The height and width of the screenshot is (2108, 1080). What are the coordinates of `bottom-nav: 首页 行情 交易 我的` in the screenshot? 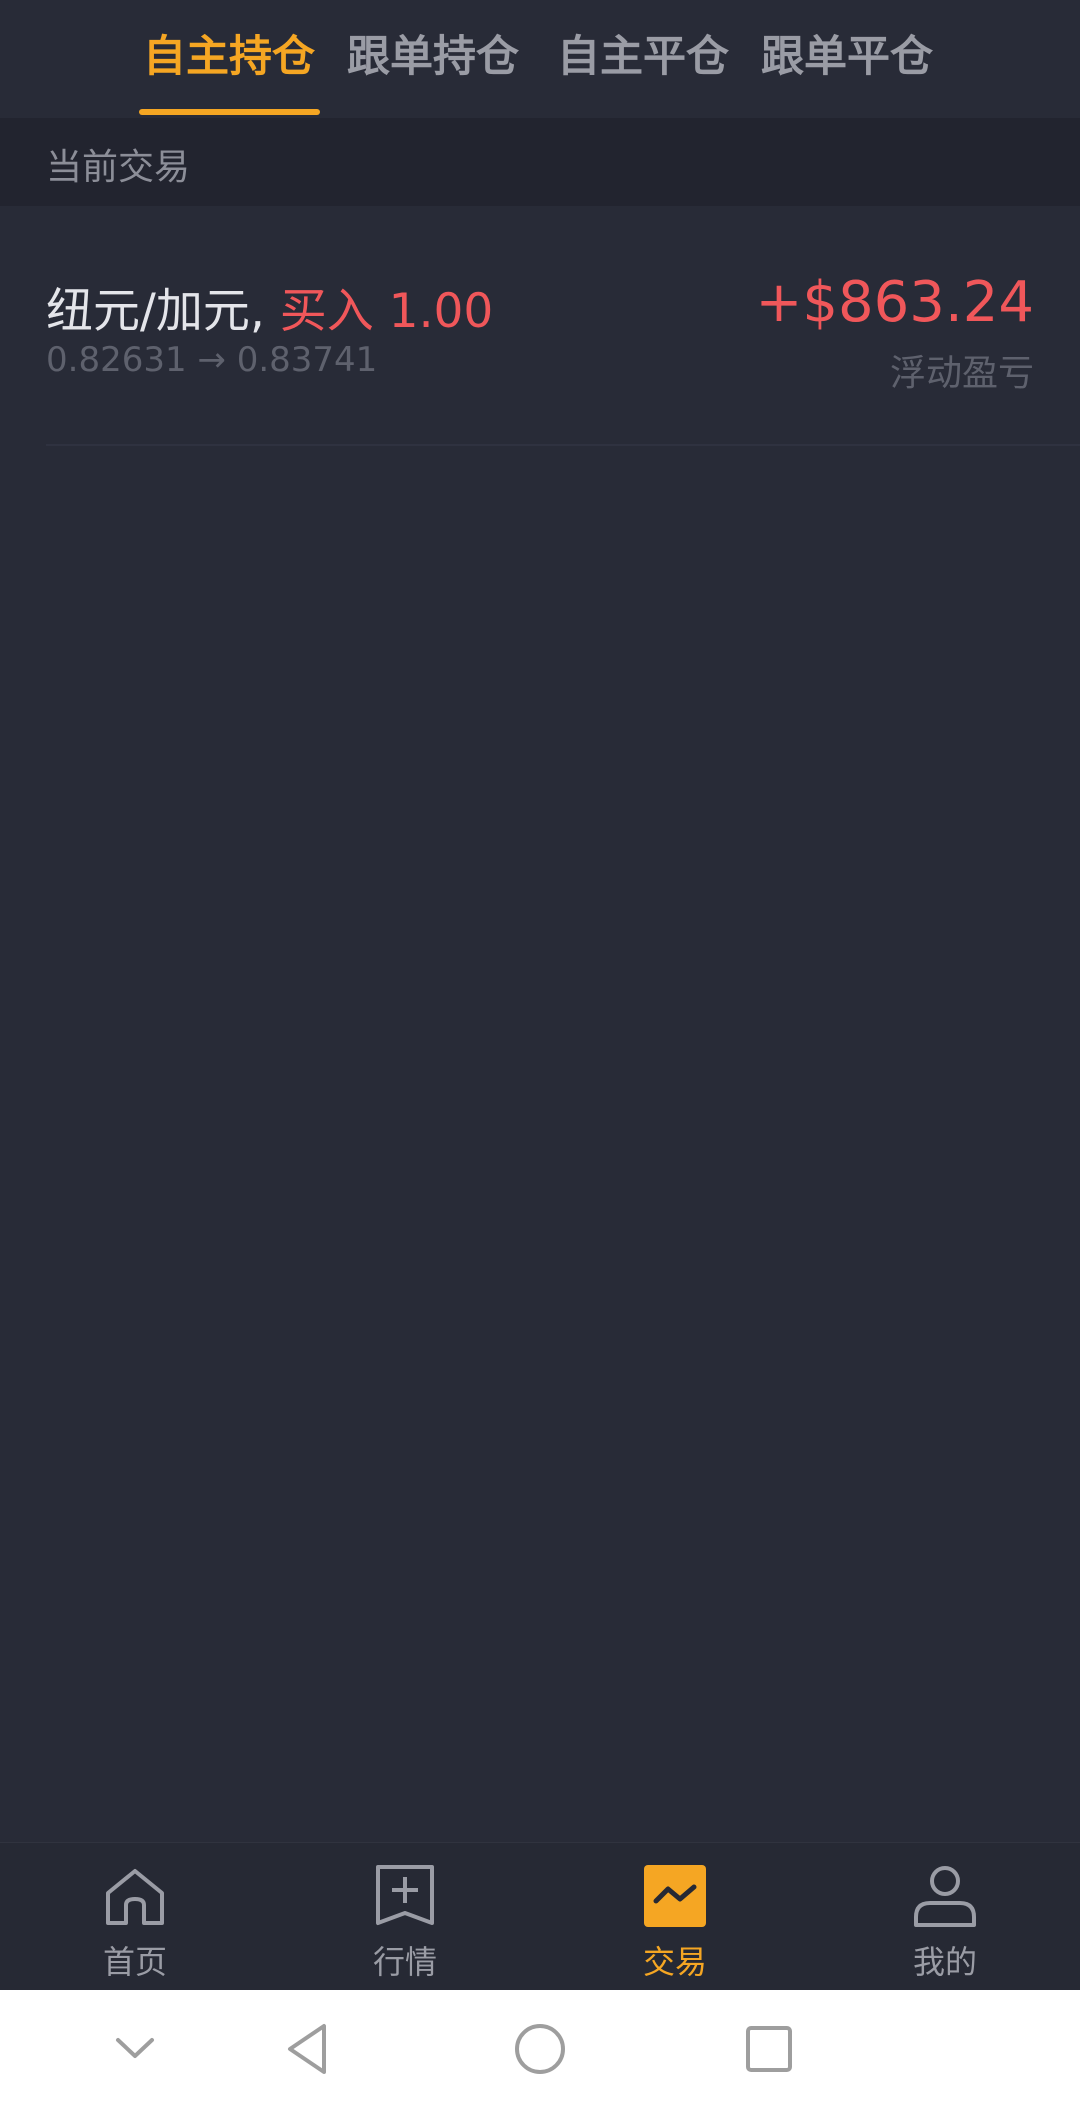 It's located at (540, 1916).